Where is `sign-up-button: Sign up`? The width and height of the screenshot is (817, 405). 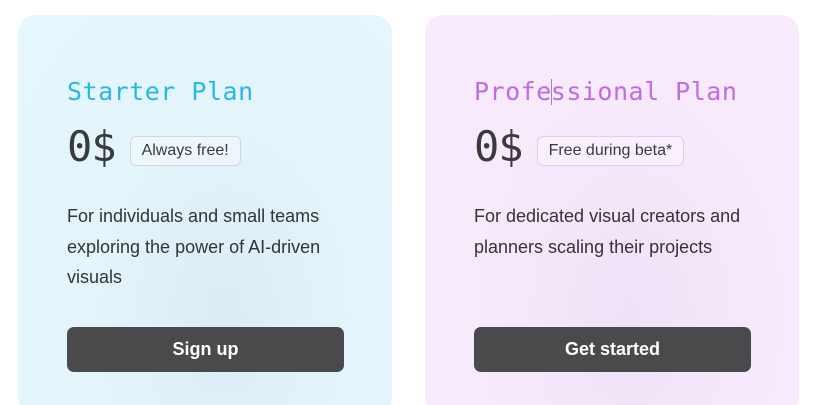
sign-up-button: Sign up is located at coordinates (205, 349).